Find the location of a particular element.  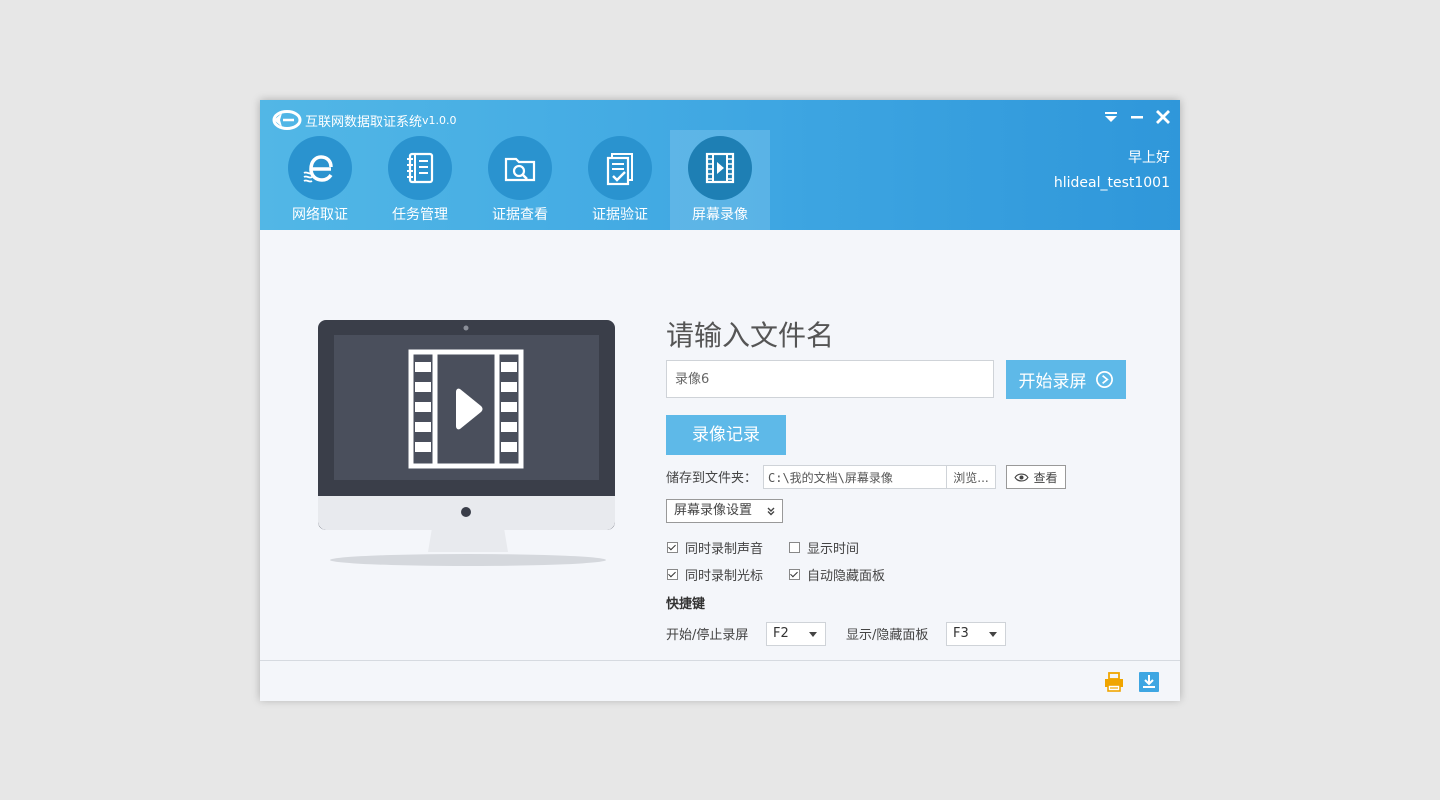

record-audio-checkbox: 同时录制声音 is located at coordinates (715, 547).